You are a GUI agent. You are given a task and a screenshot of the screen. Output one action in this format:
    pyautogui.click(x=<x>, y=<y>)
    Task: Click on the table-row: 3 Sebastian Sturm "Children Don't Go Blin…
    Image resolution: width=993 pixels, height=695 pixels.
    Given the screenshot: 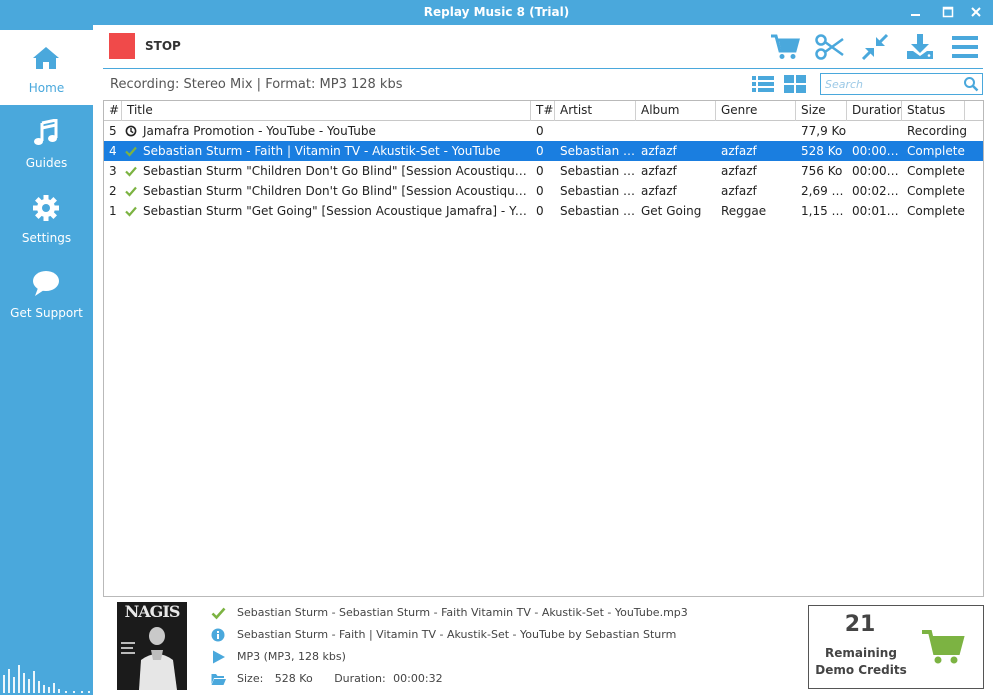 What is the action you would take?
    pyautogui.click(x=543, y=171)
    